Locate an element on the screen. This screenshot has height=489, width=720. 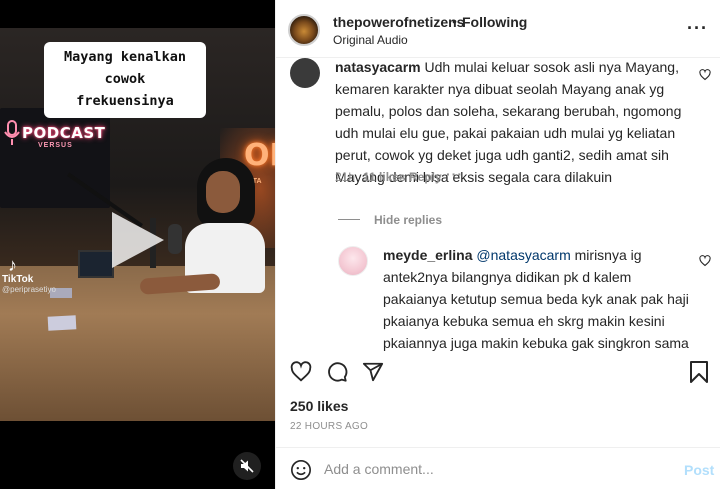
post-button: Post is located at coordinates (699, 470).